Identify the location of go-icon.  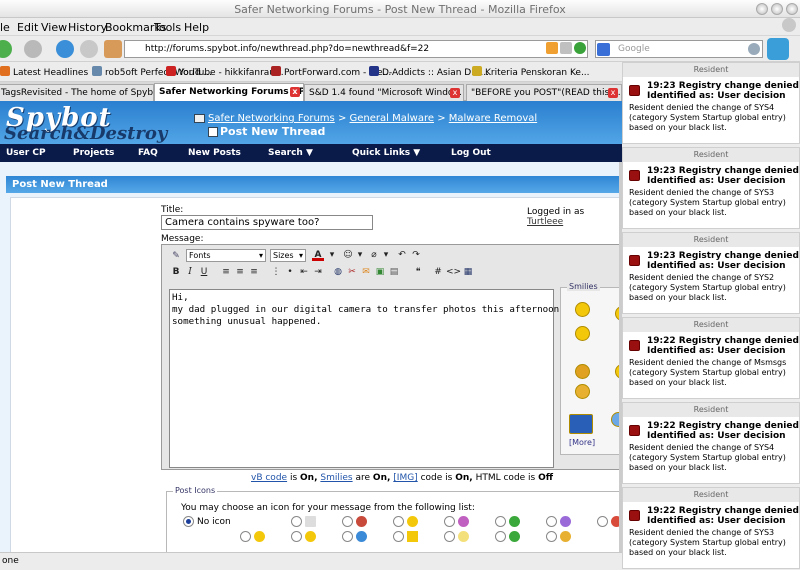
(580, 48).